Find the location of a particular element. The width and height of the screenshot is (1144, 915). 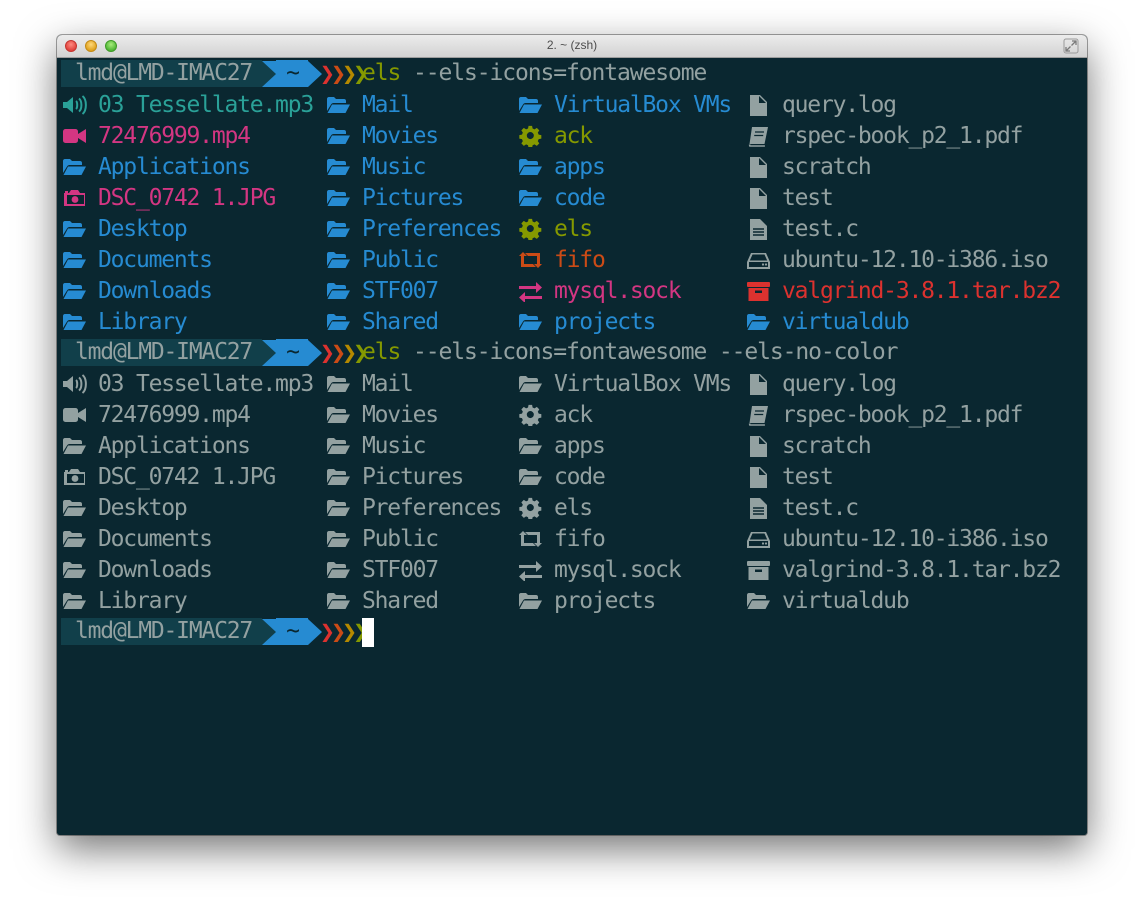

file-entry: valgrind-3.8.1.tar.bz2 is located at coordinates (903, 569).